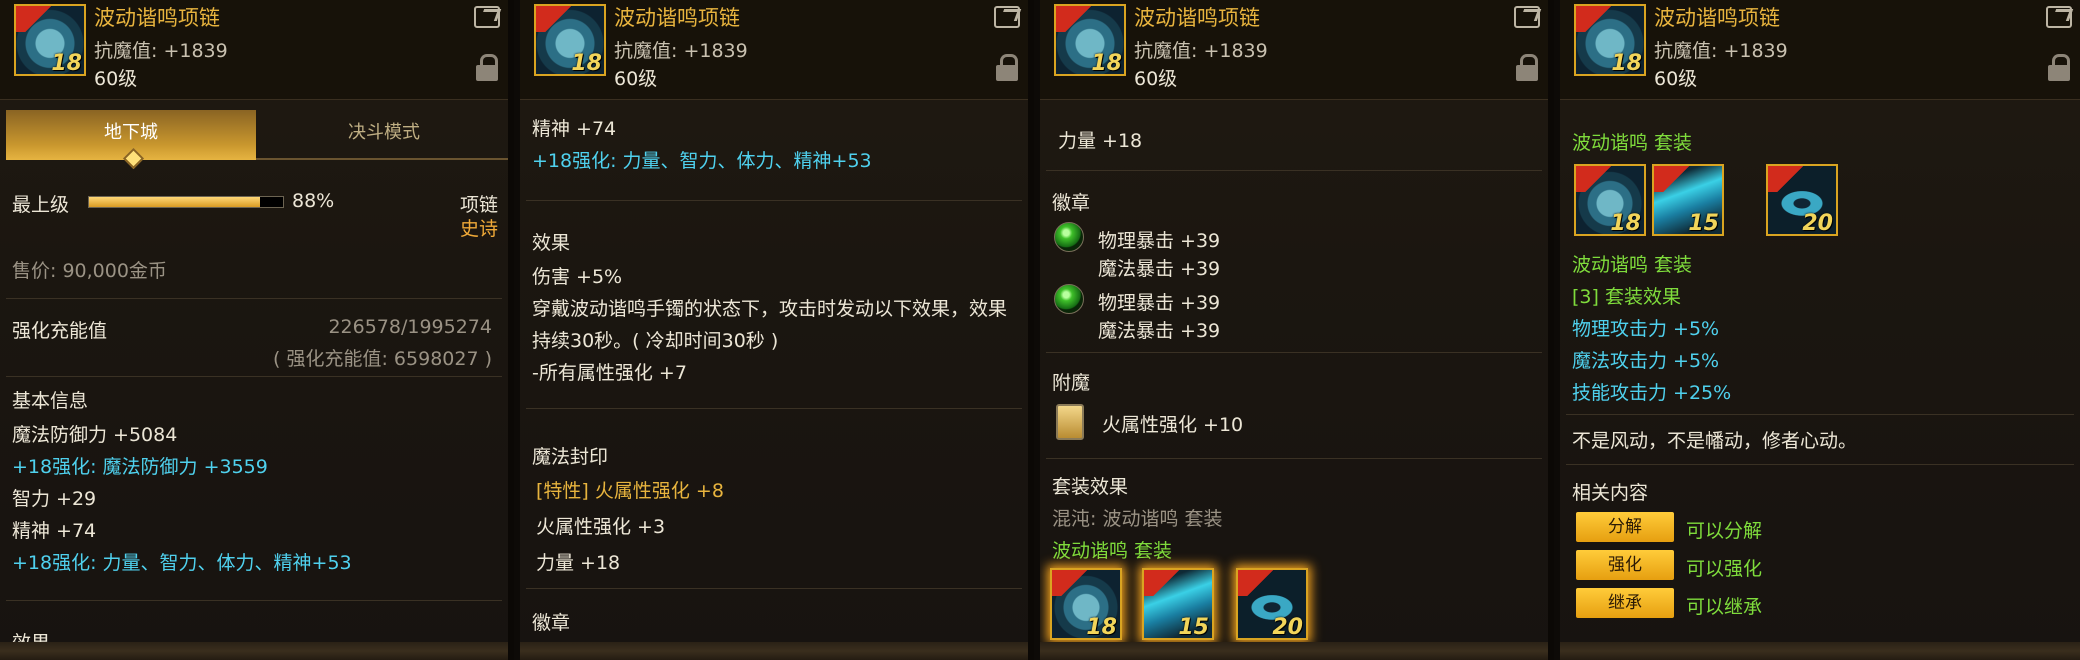  I want to click on effect-desc-2: 持续30秒。( 冷却时间30秒 ), so click(655, 341).